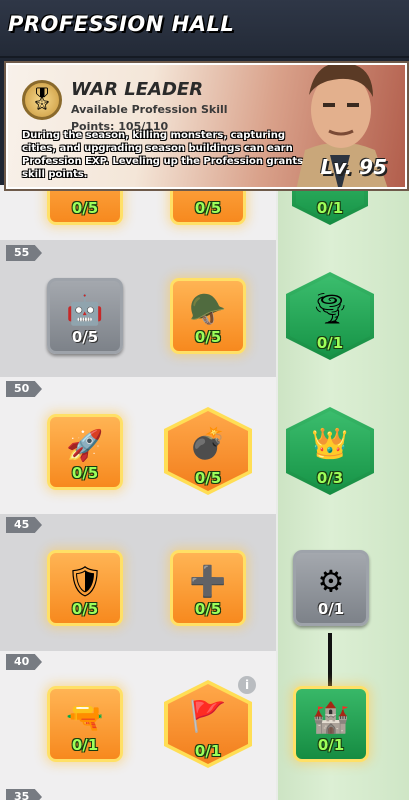 This screenshot has height=800, width=409. Describe the element at coordinates (24, 525) in the screenshot. I see `level-tag: 45` at that location.